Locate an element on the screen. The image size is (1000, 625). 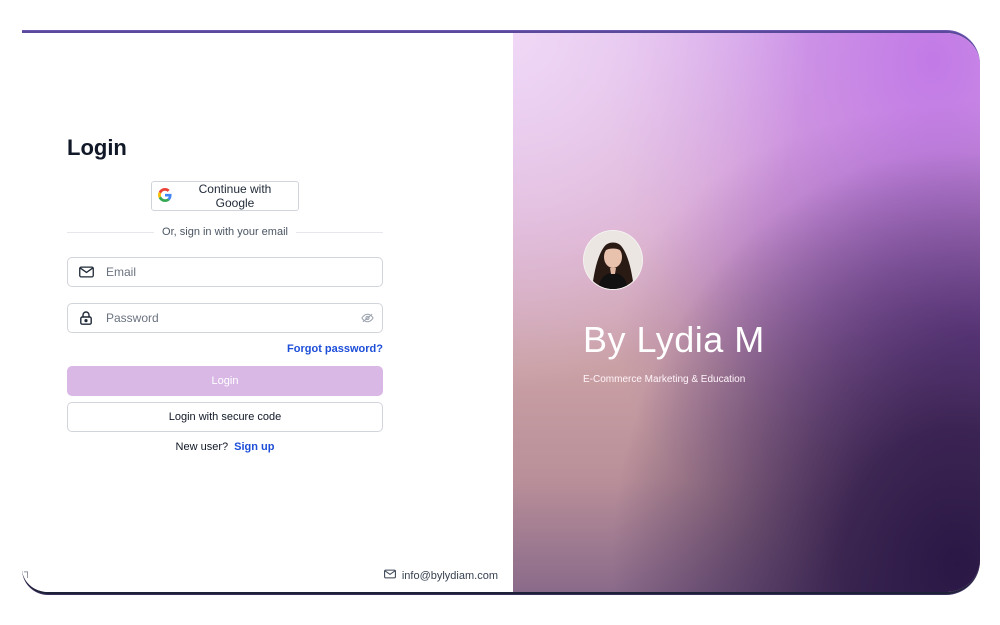
password-field-wrapper is located at coordinates (225, 318).